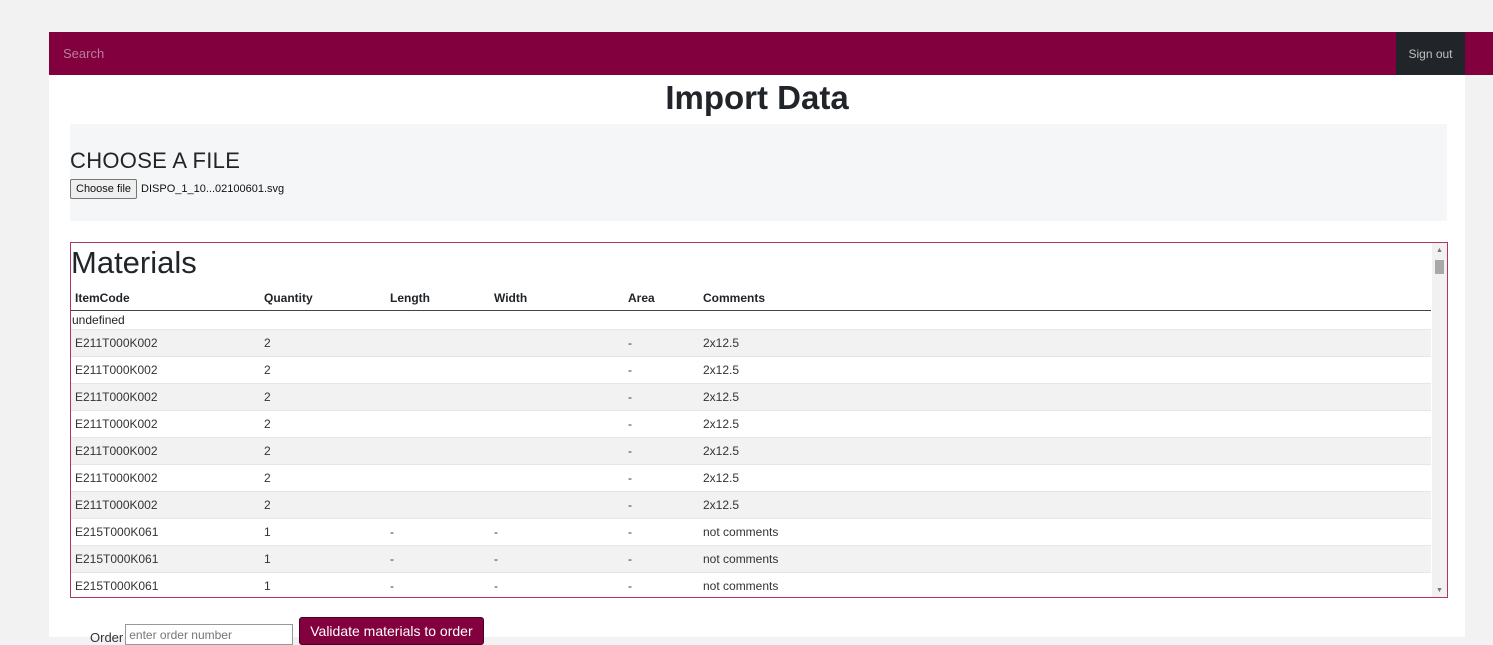  Describe the element at coordinates (661, 298) in the screenshot. I see `column-header-area: Area` at that location.